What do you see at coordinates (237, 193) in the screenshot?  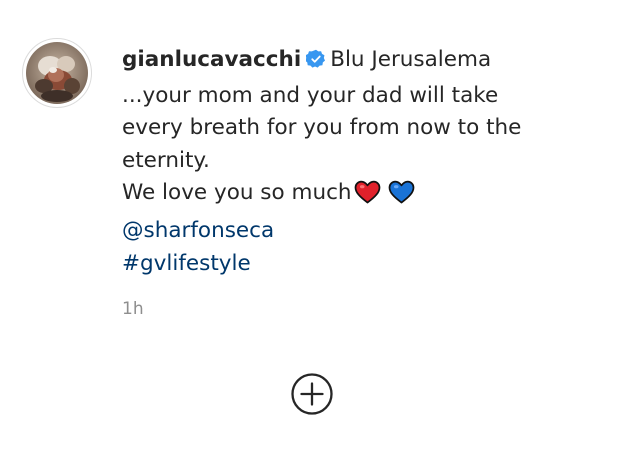 I see `caption-text-love: We love you so much` at bounding box center [237, 193].